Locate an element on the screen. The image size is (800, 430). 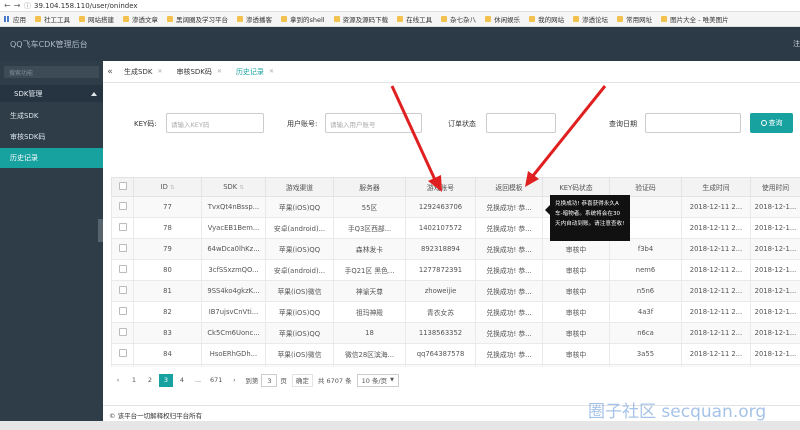
bookmark-apps: 应用 is located at coordinates (15, 19).